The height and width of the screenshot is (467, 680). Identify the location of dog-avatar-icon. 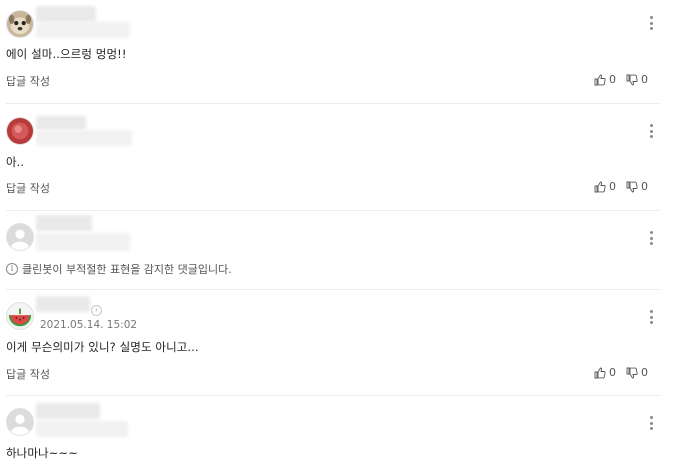
(20, 24).